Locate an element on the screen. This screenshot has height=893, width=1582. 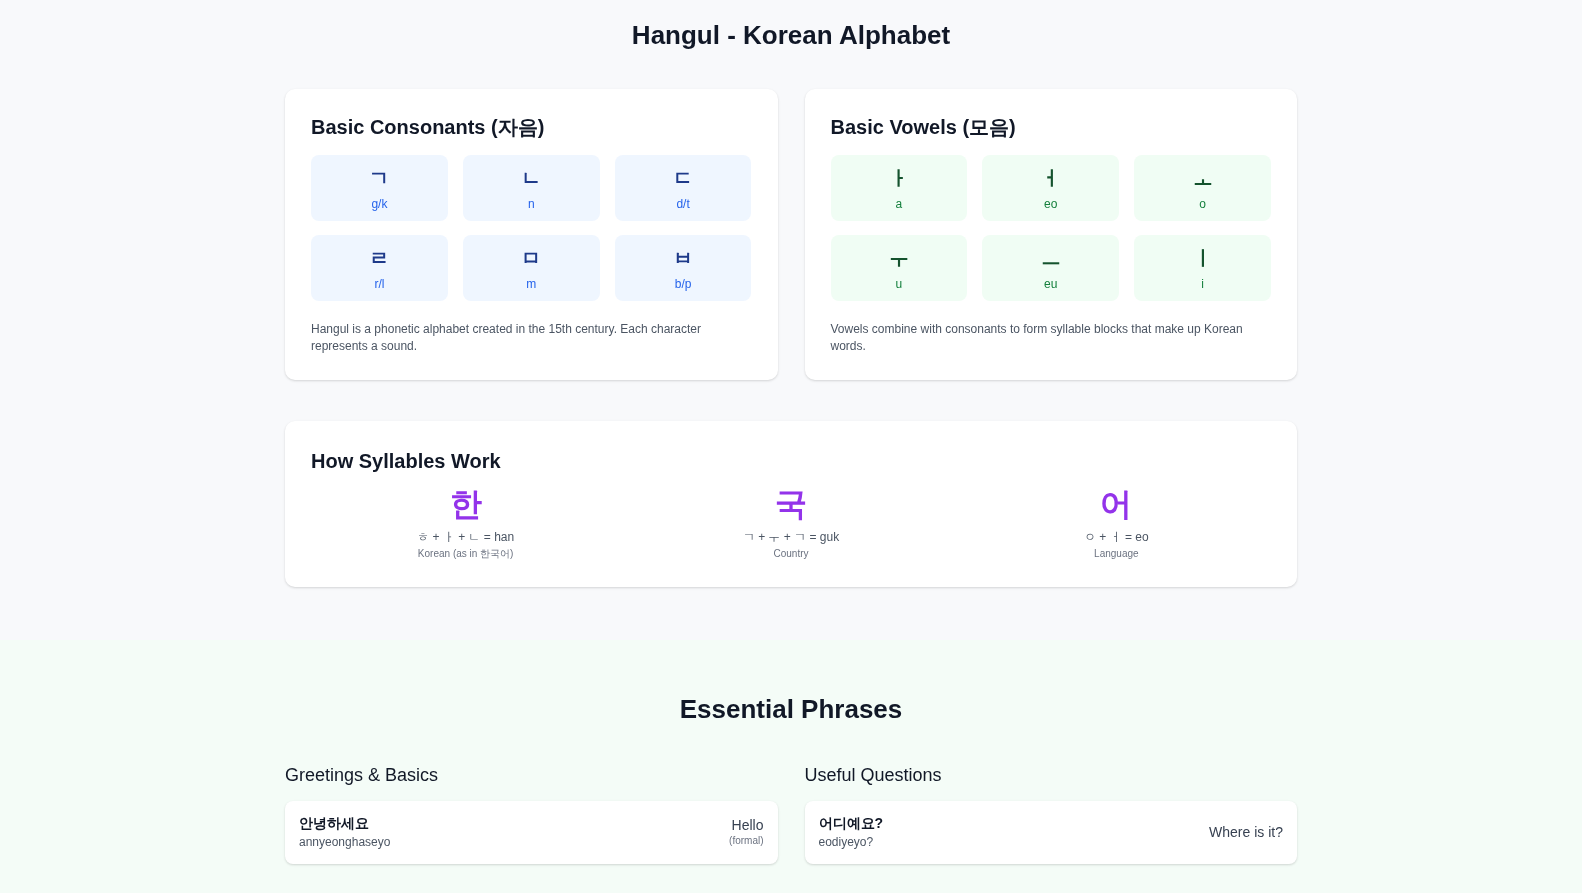
hangul-letter: ㄹ is located at coordinates (379, 258).